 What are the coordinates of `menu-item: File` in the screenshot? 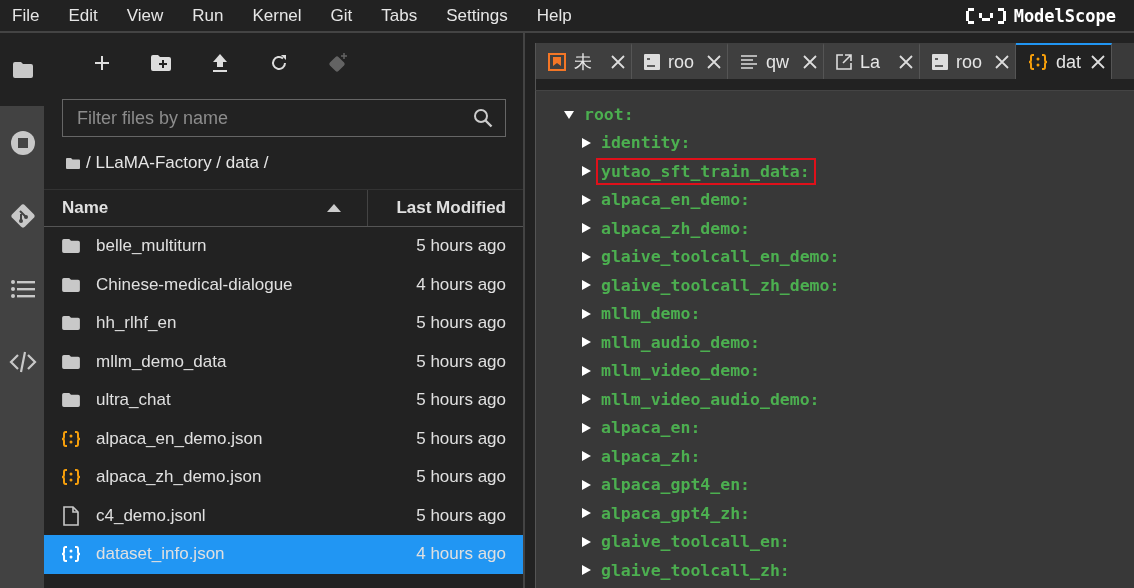 It's located at (26, 15).